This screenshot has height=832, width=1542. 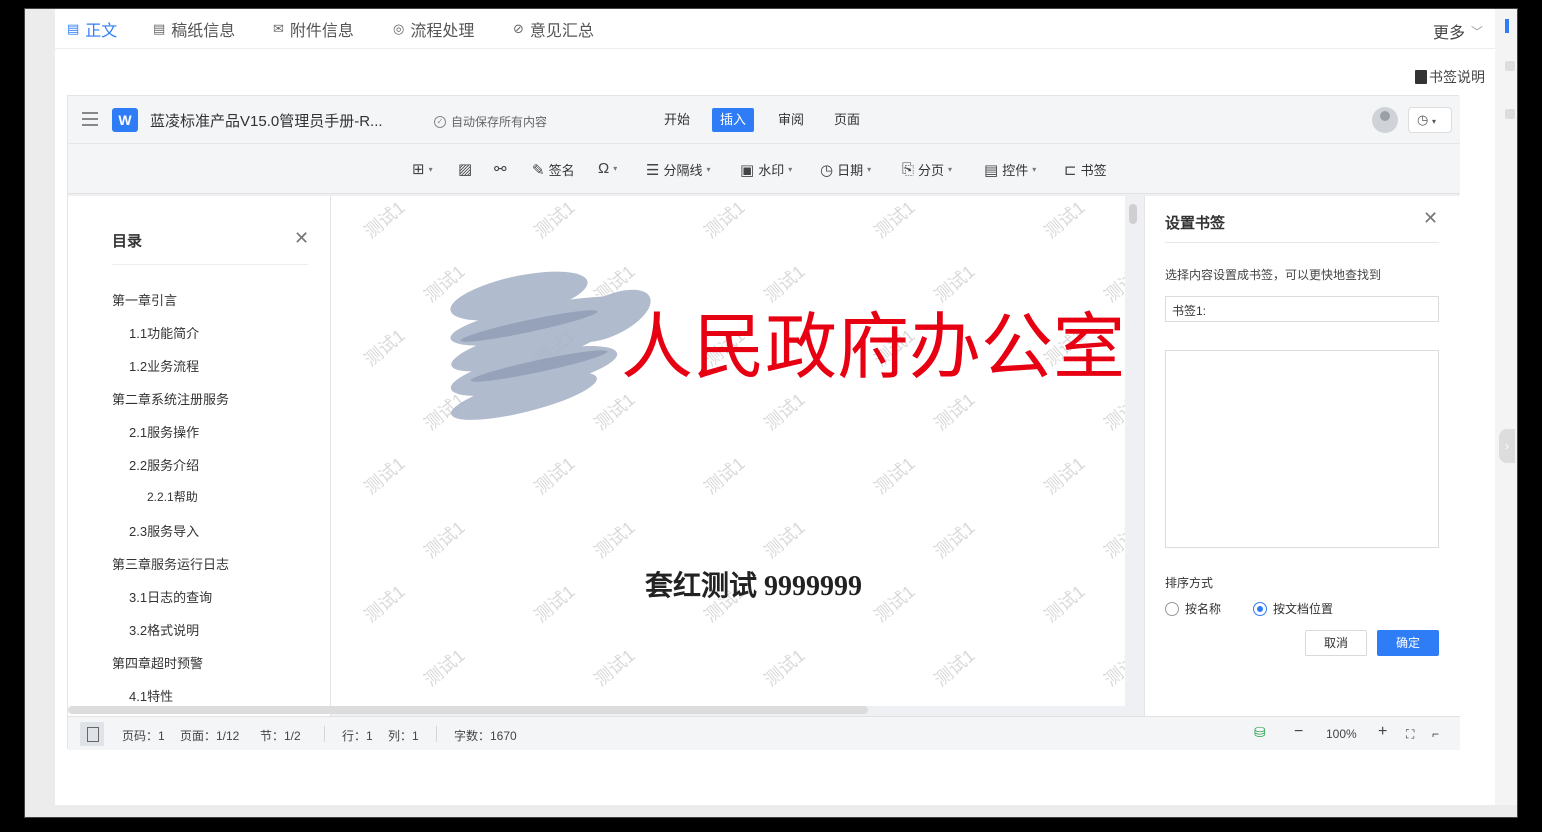 What do you see at coordinates (678, 169) in the screenshot?
I see `divider-button: ☰ 分隔线 ▾` at bounding box center [678, 169].